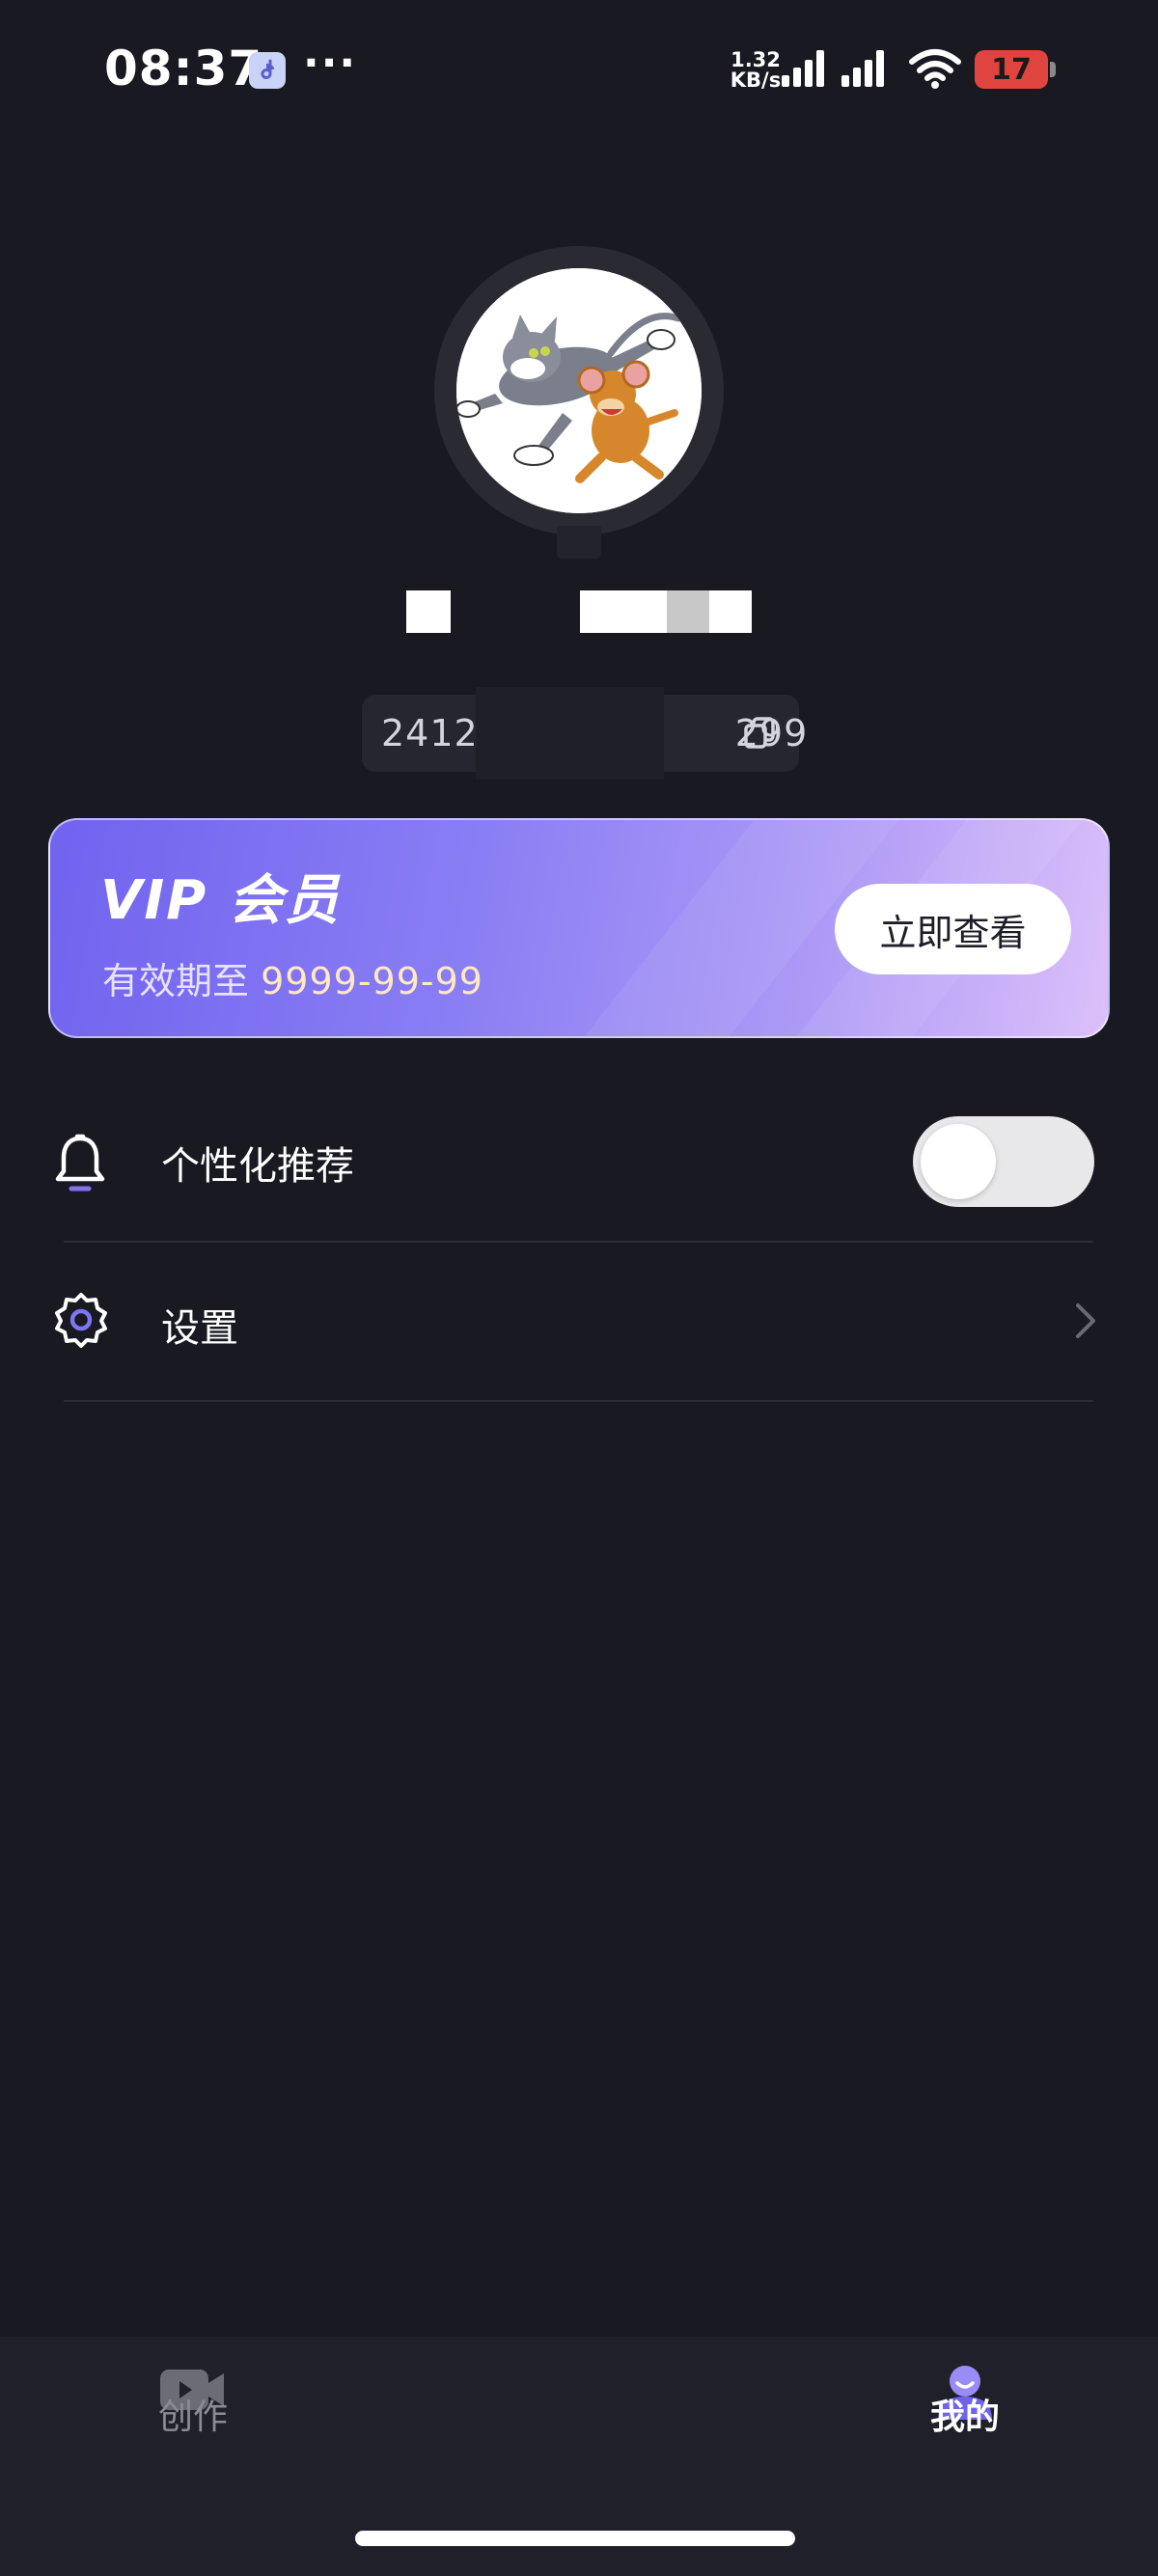  What do you see at coordinates (1053, 69) in the screenshot?
I see `battery-tip` at bounding box center [1053, 69].